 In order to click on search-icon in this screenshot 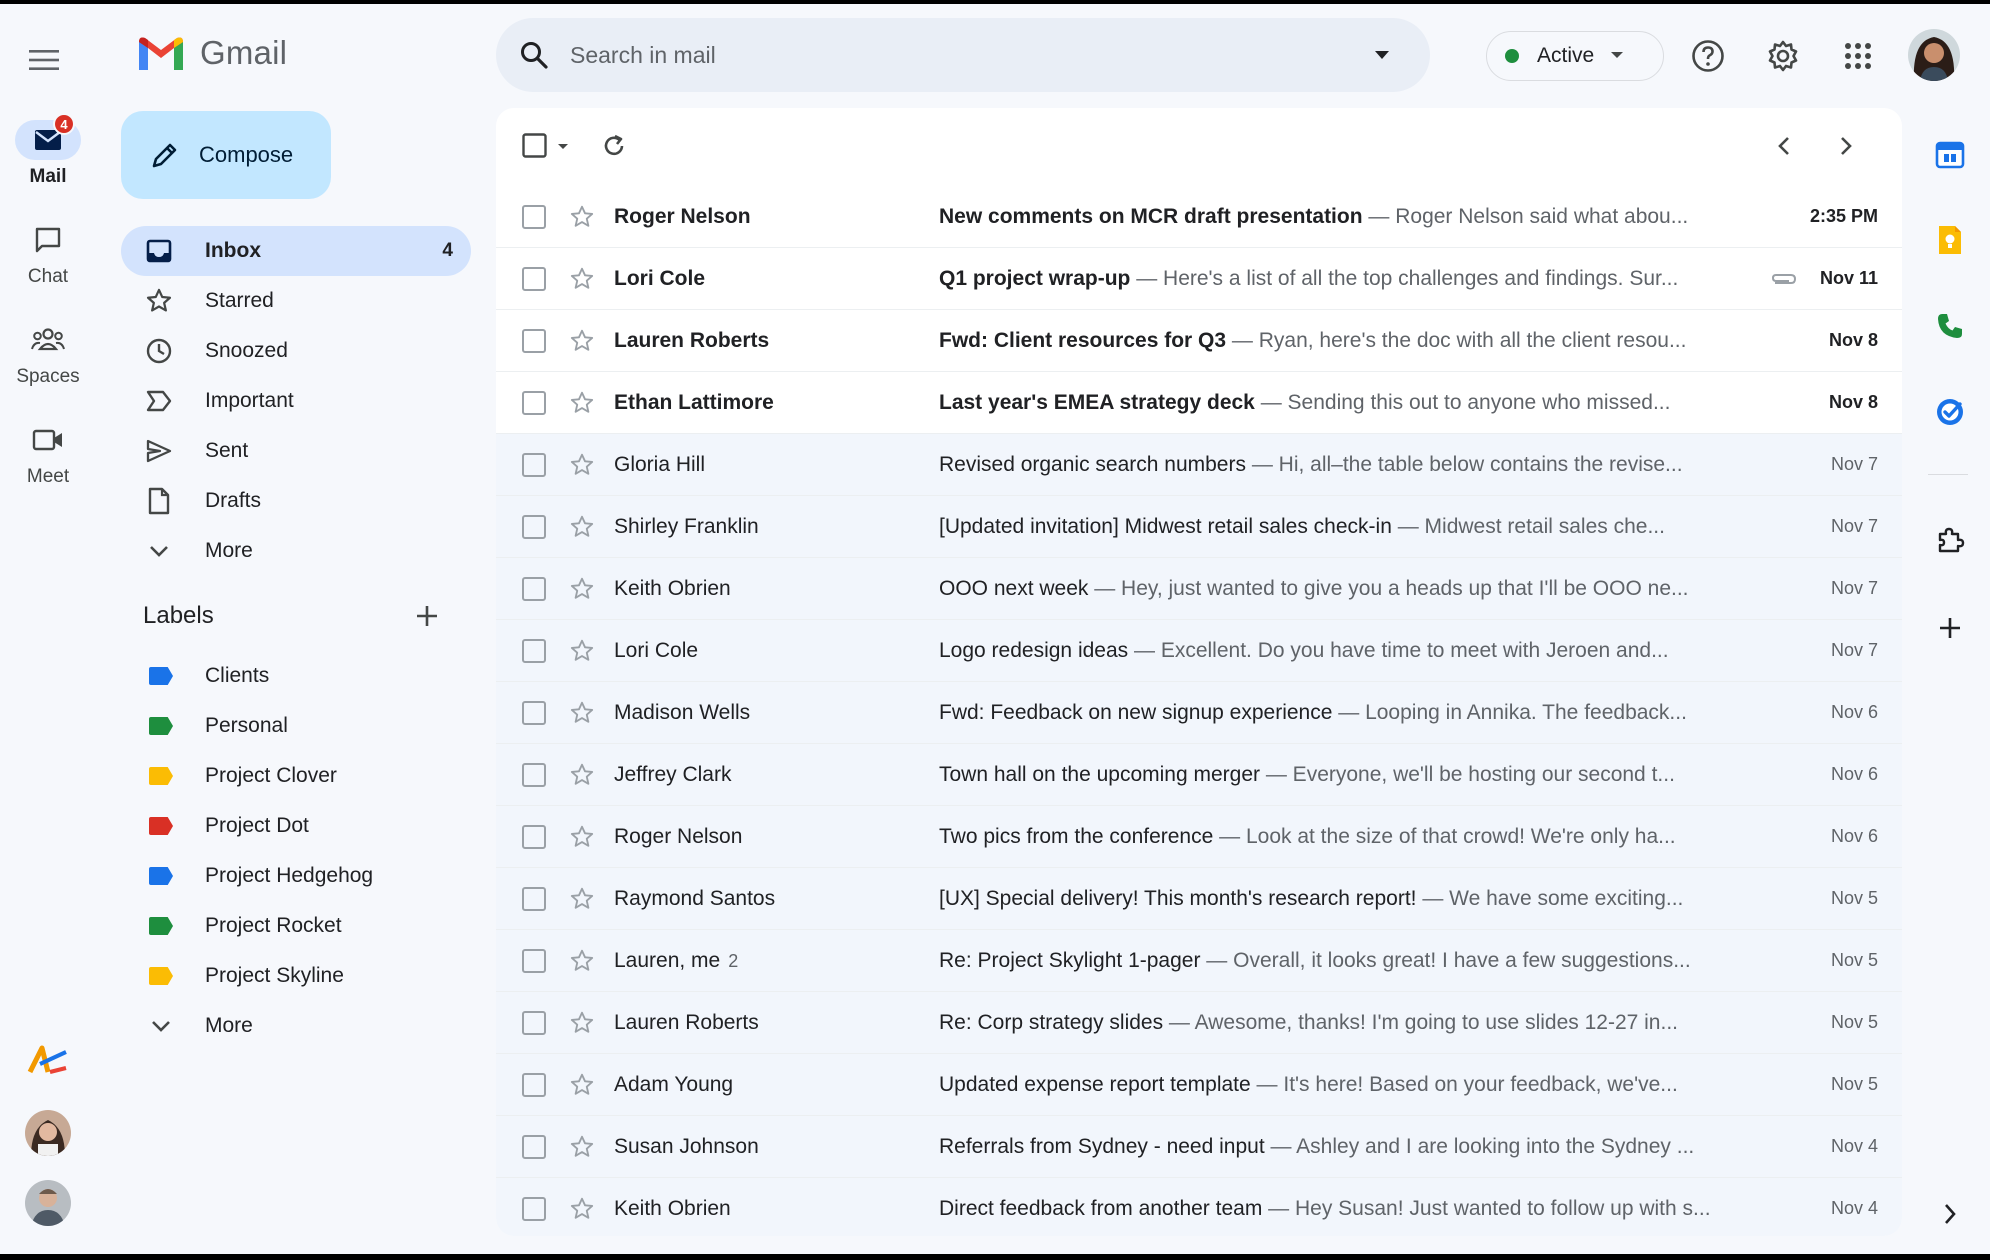, I will do `click(534, 55)`.